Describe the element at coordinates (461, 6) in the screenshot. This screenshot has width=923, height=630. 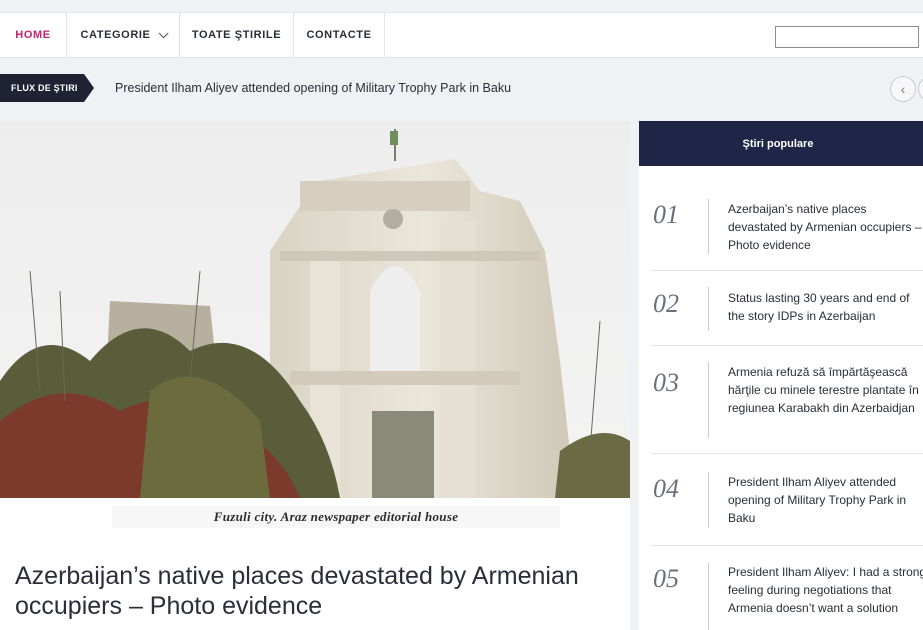
I see `top-strip` at that location.